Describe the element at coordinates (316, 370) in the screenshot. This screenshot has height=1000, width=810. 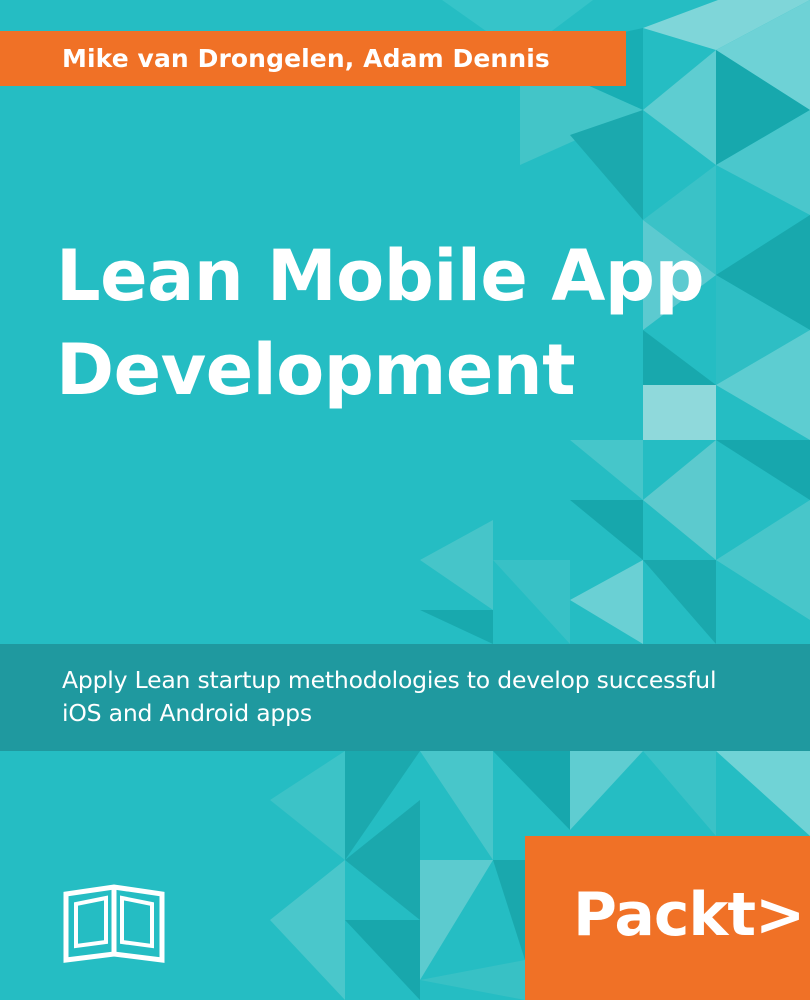
I see `title-line-2: Development` at that location.